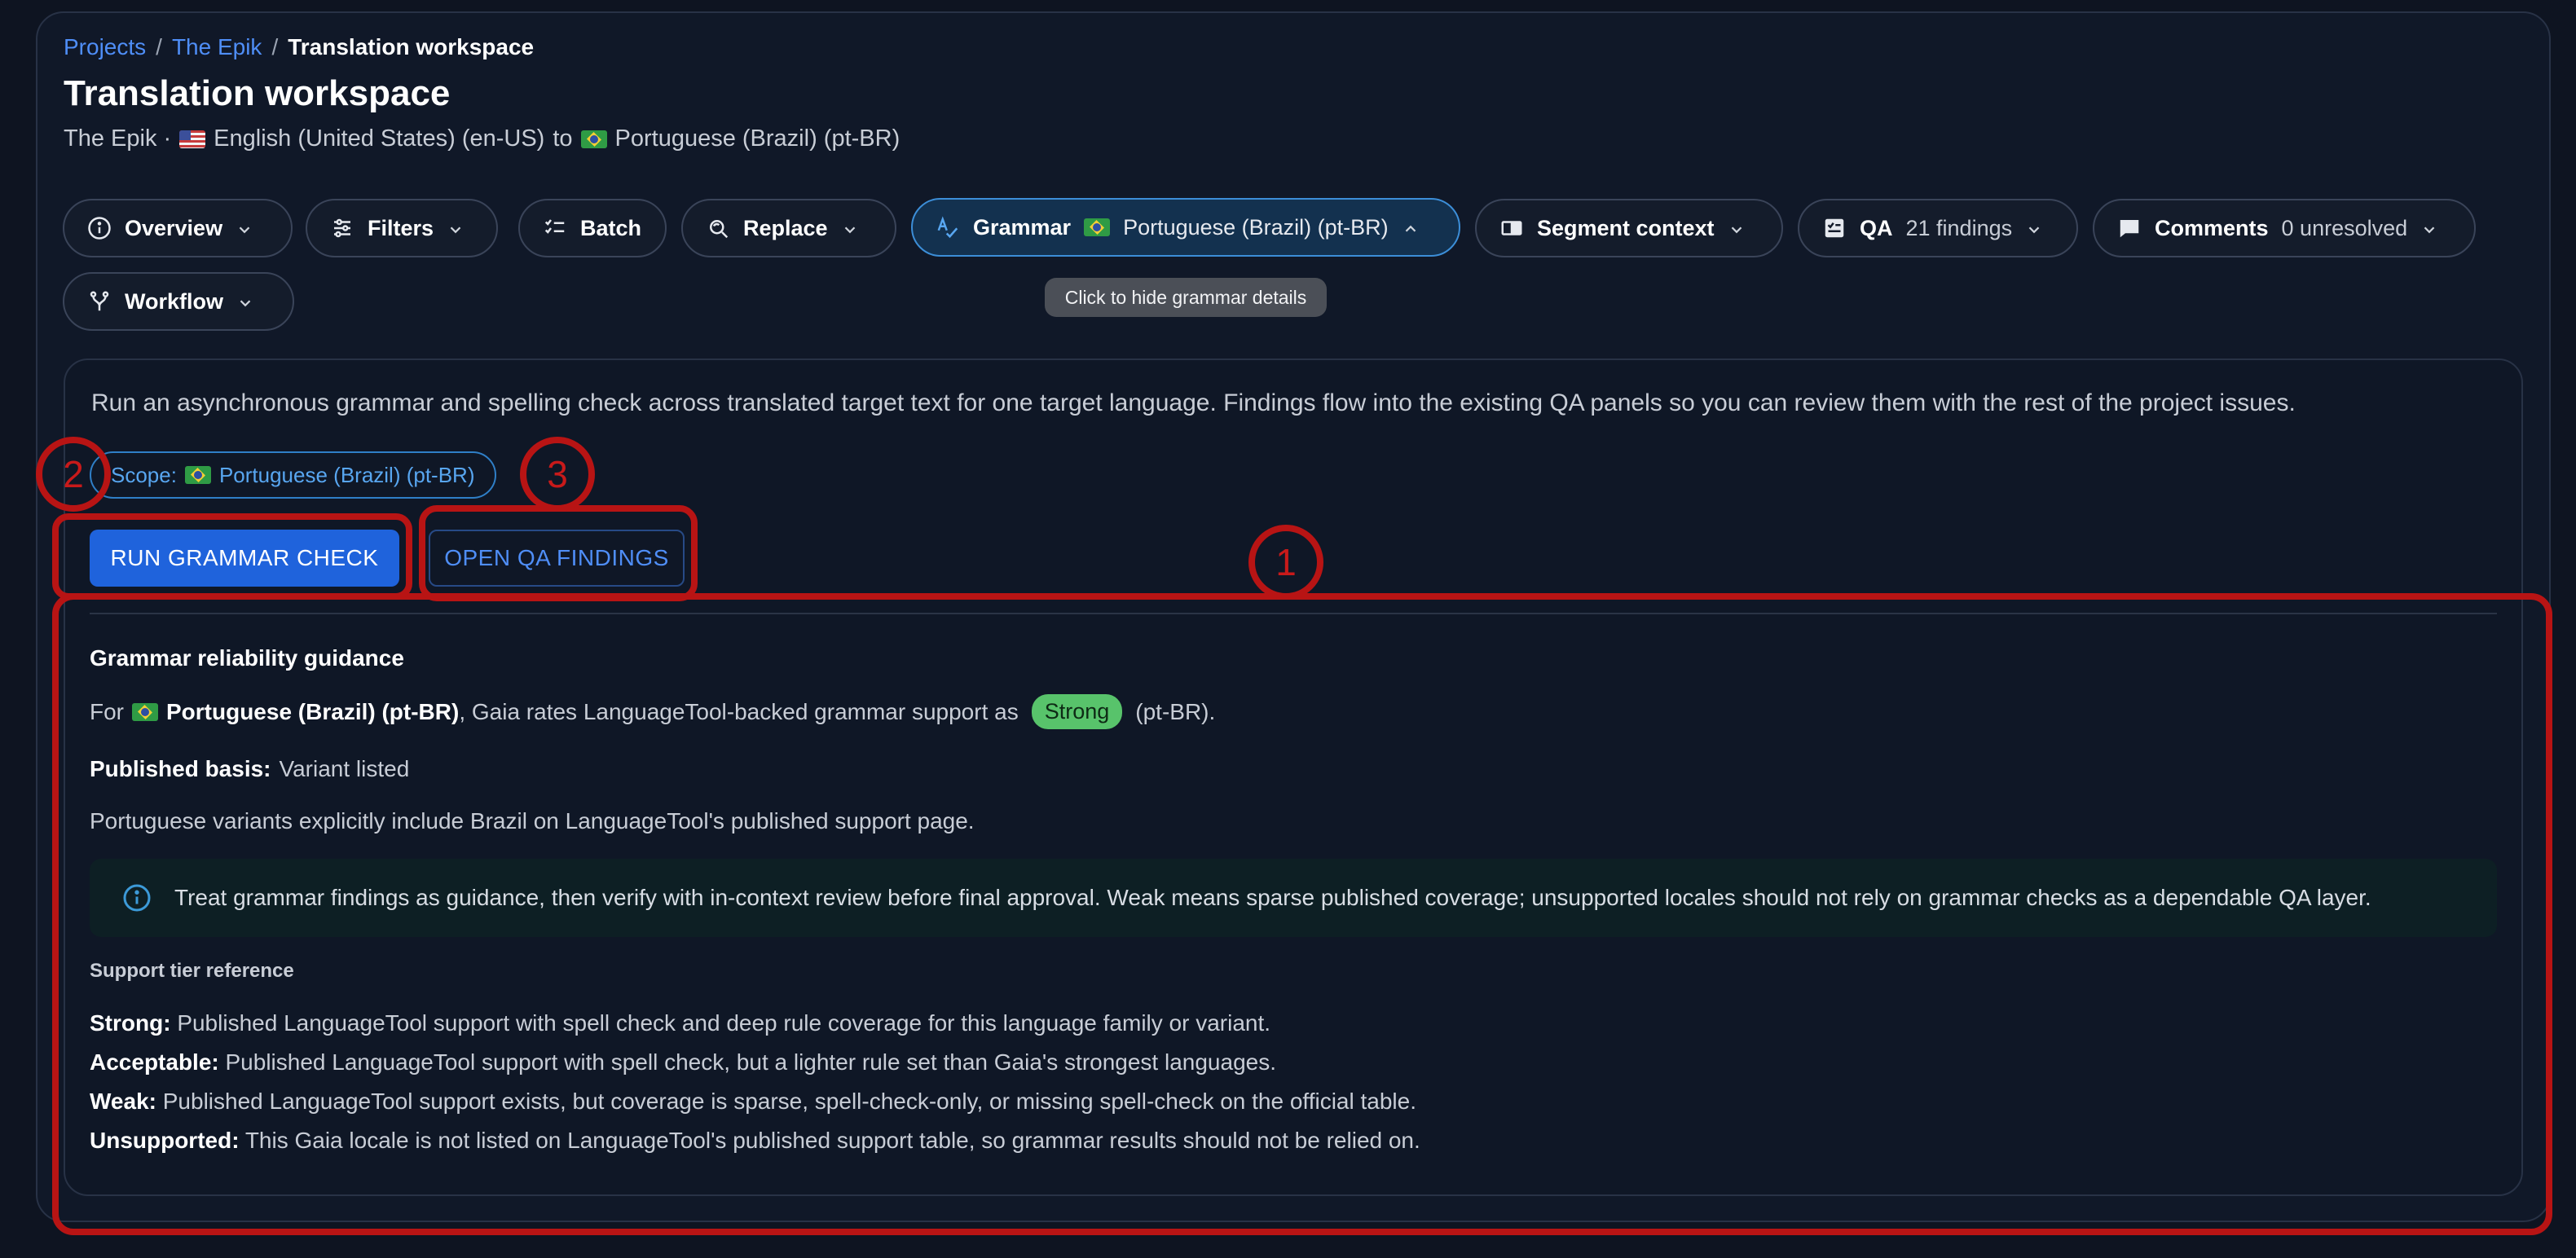 Image resolution: width=2576 pixels, height=1258 pixels. I want to click on replace-button: Replace, so click(788, 228).